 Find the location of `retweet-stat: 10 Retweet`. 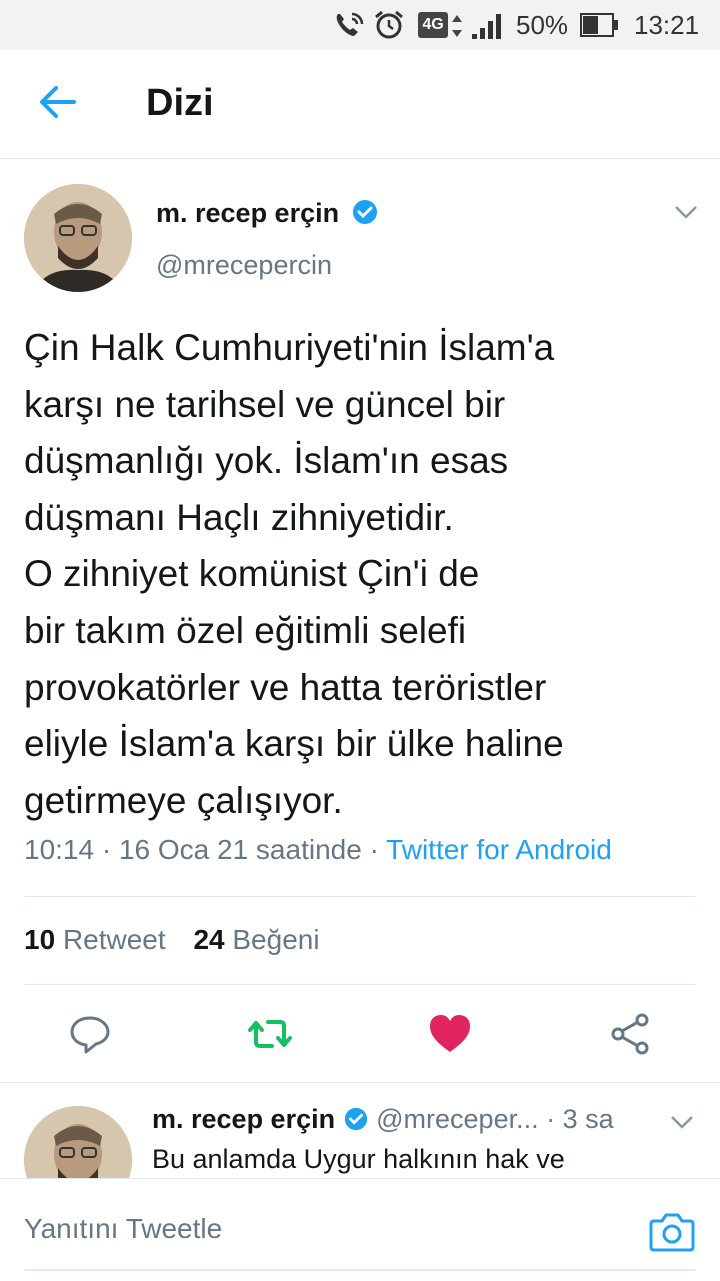

retweet-stat: 10 Retweet is located at coordinates (95, 939).